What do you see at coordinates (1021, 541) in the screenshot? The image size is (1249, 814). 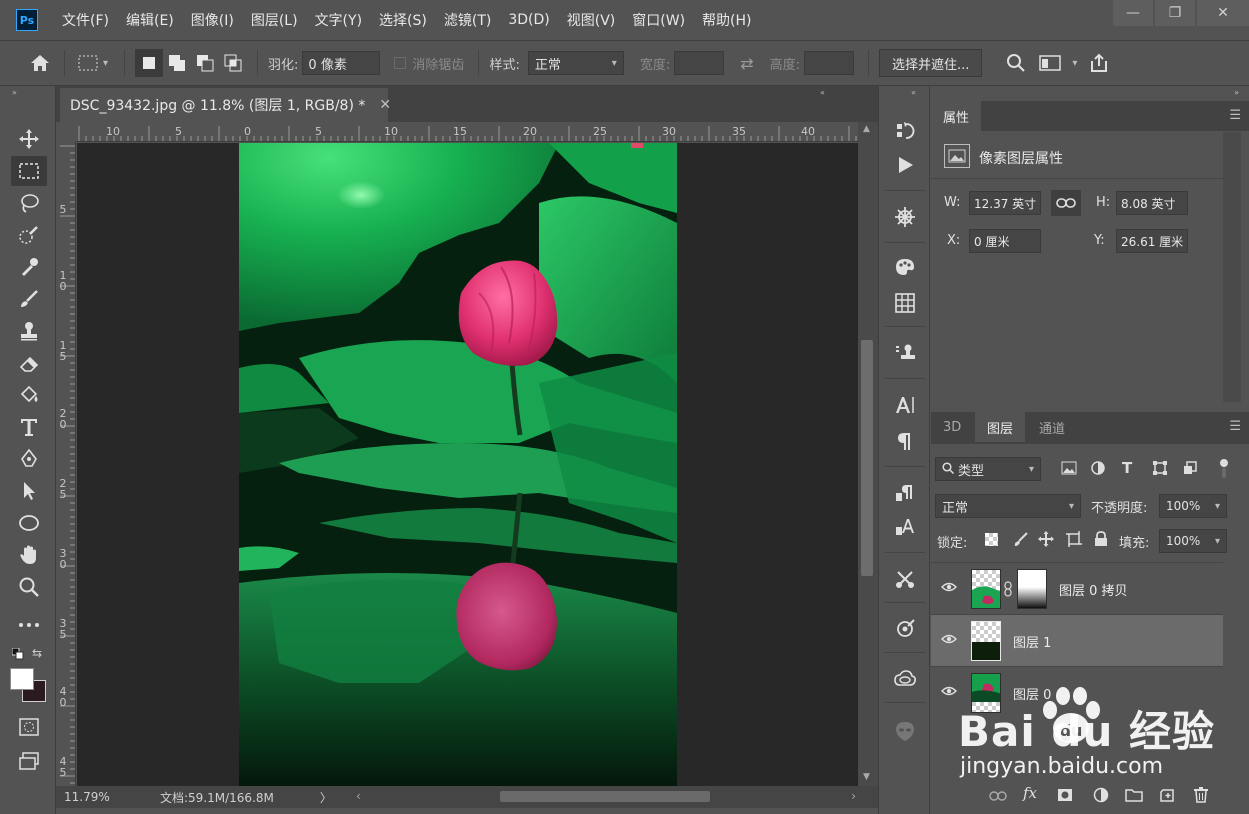 I see `lock-pixels-icon` at bounding box center [1021, 541].